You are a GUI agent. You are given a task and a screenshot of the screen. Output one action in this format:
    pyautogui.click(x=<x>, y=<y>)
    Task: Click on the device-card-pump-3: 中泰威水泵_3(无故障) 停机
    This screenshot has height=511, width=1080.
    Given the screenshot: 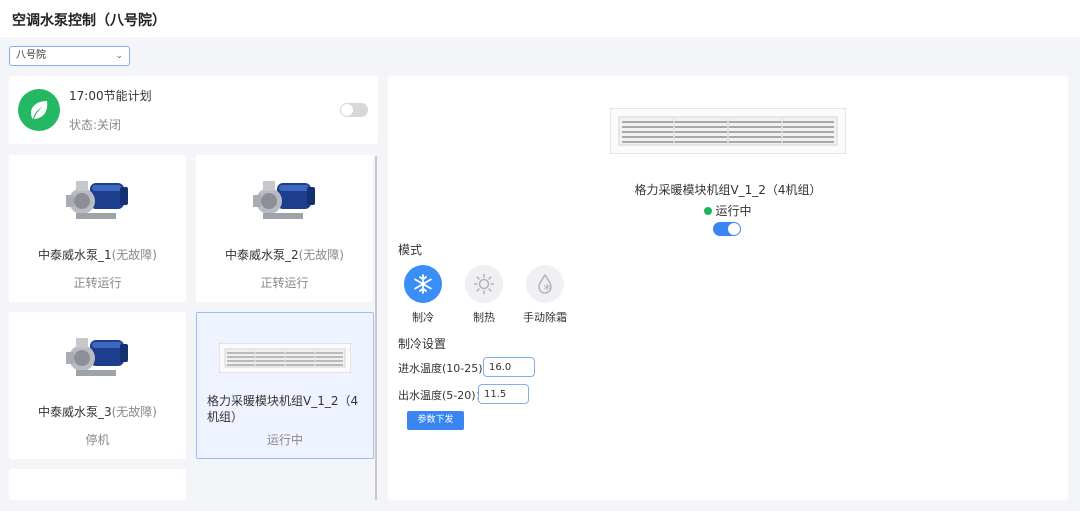 What is the action you would take?
    pyautogui.click(x=97, y=385)
    